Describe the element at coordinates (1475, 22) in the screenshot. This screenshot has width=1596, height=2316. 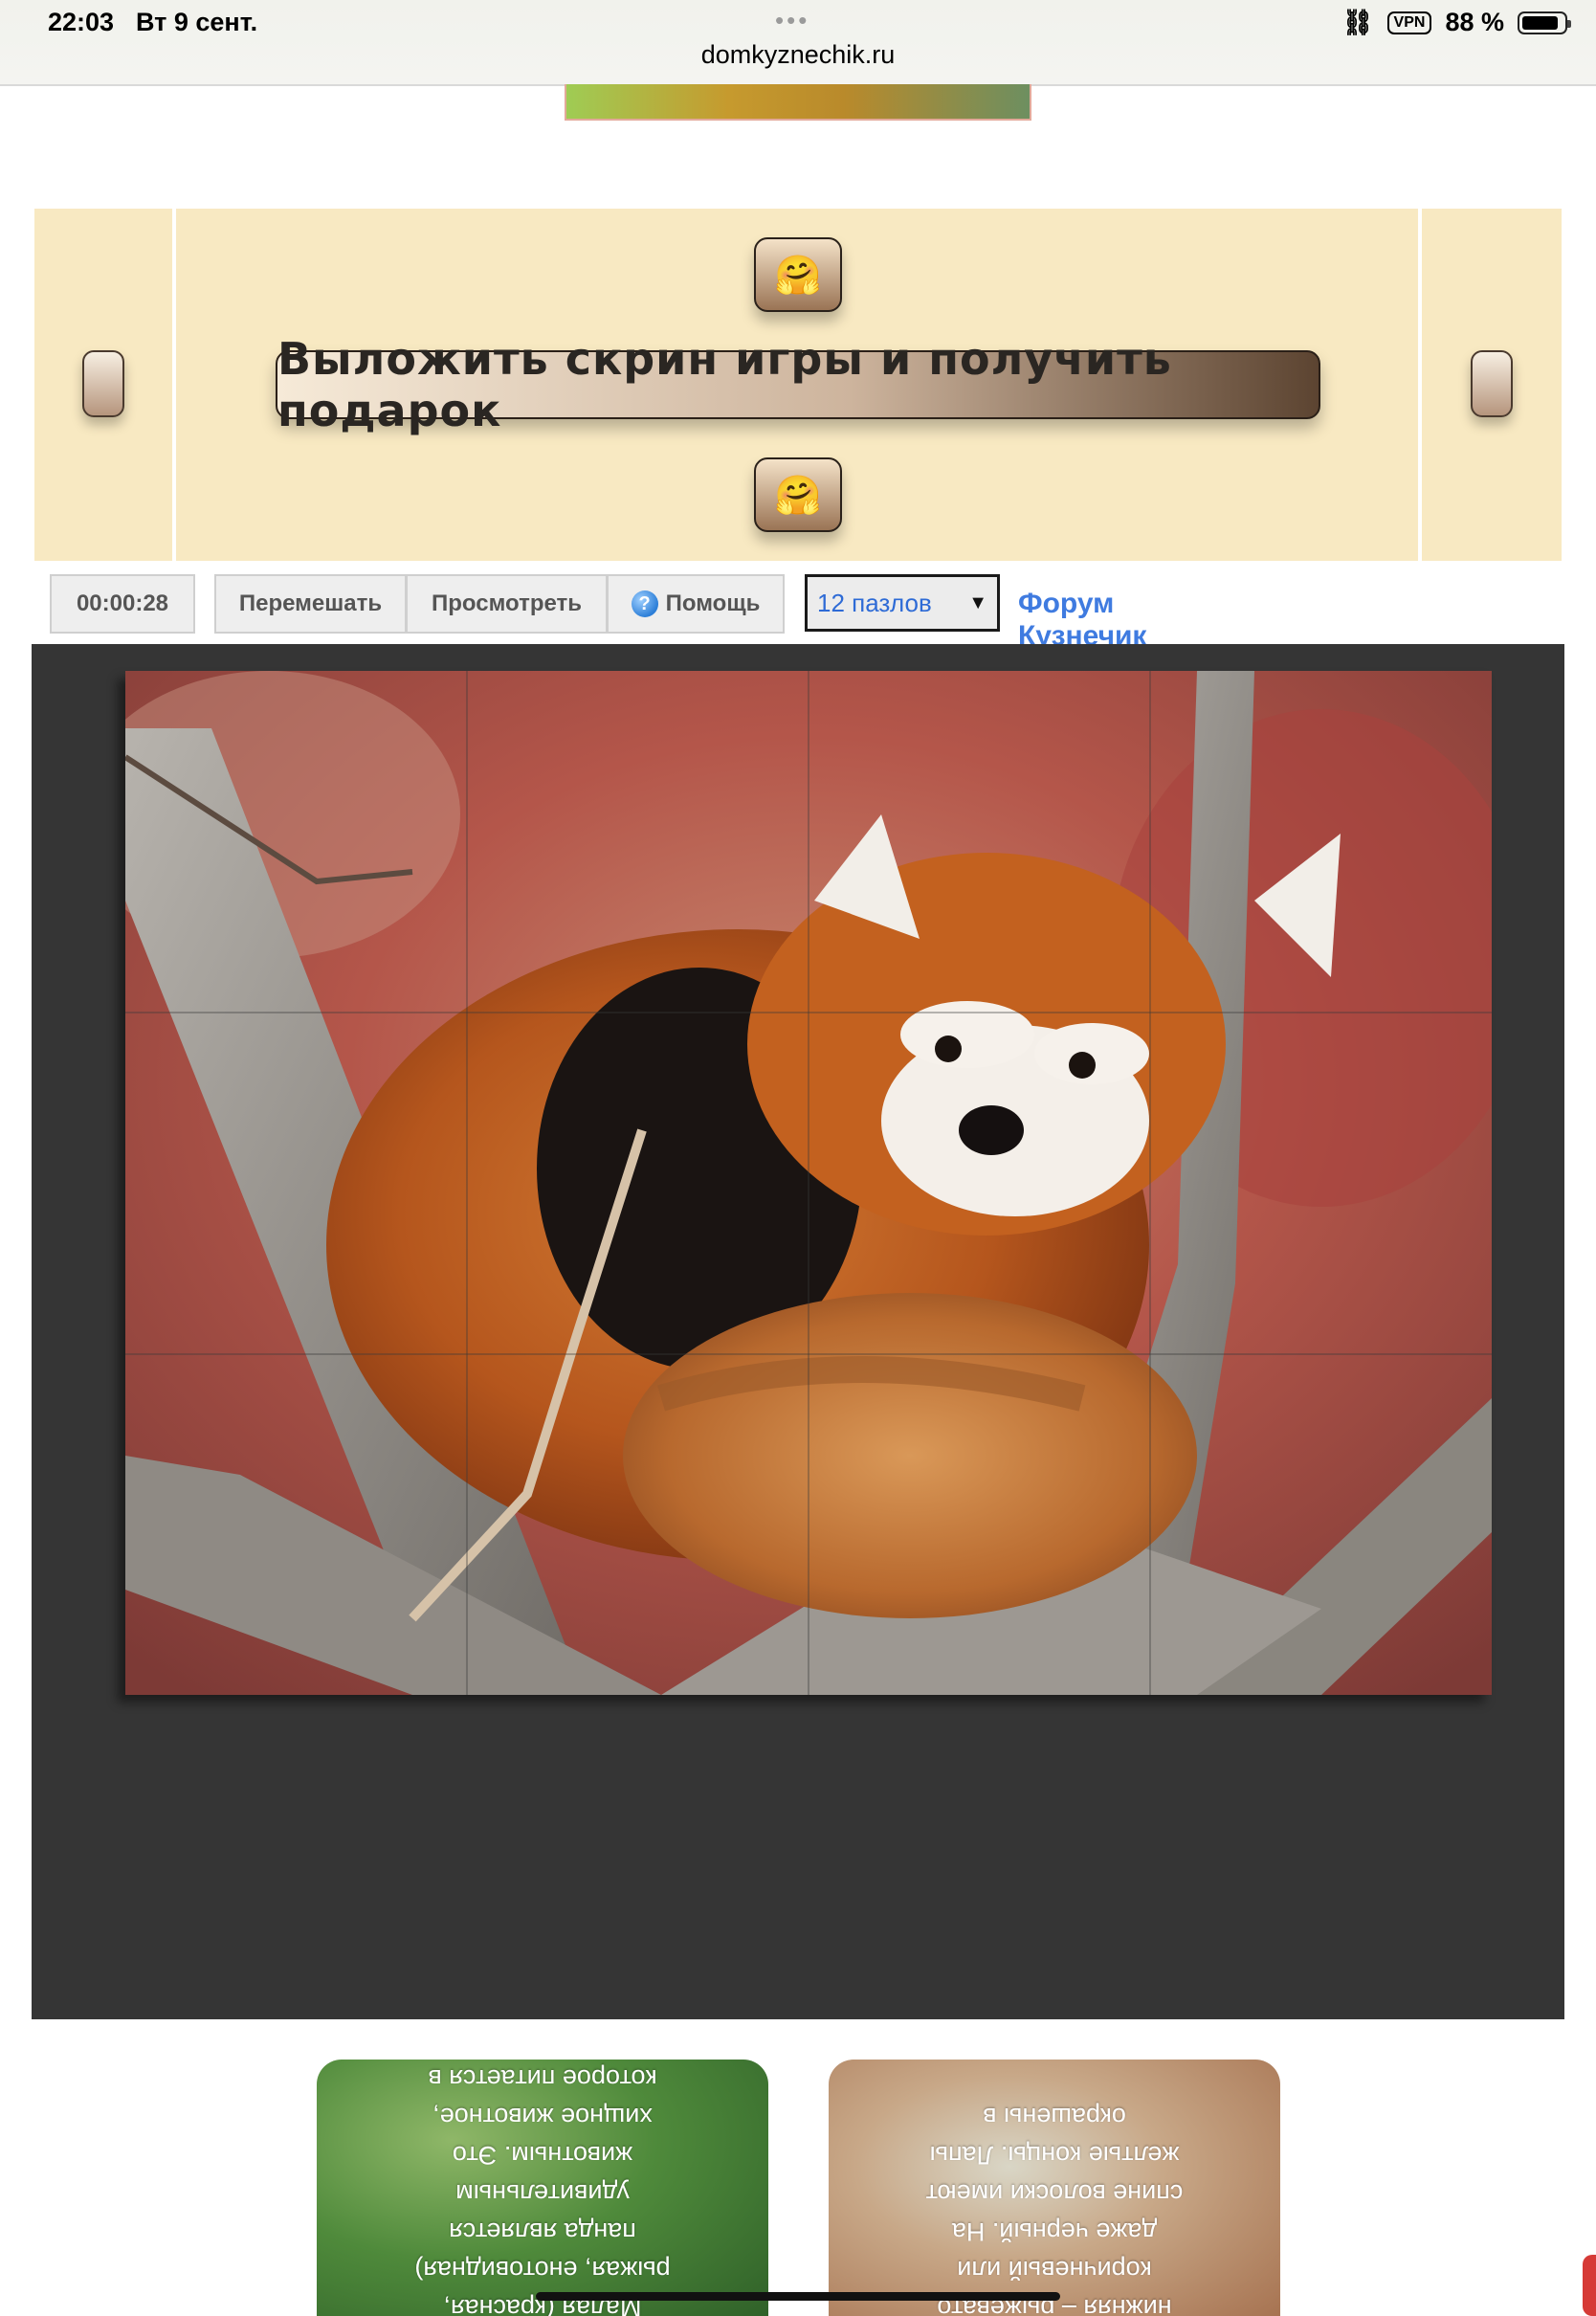
I see `battery-percent: 88 %` at that location.